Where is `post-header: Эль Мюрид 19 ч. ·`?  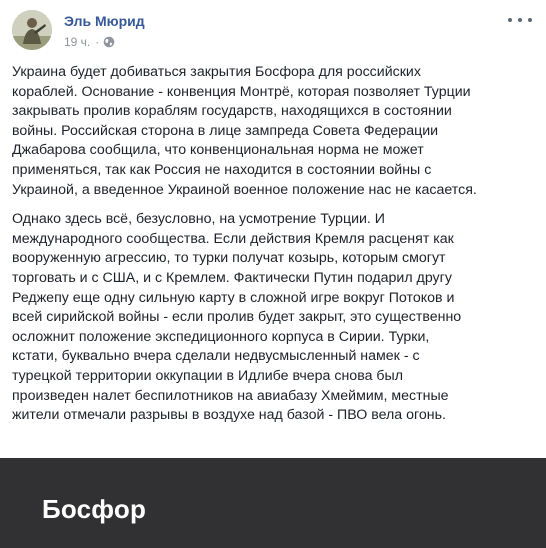
post-header: Эль Мюрид 19 ч. · is located at coordinates (279, 32).